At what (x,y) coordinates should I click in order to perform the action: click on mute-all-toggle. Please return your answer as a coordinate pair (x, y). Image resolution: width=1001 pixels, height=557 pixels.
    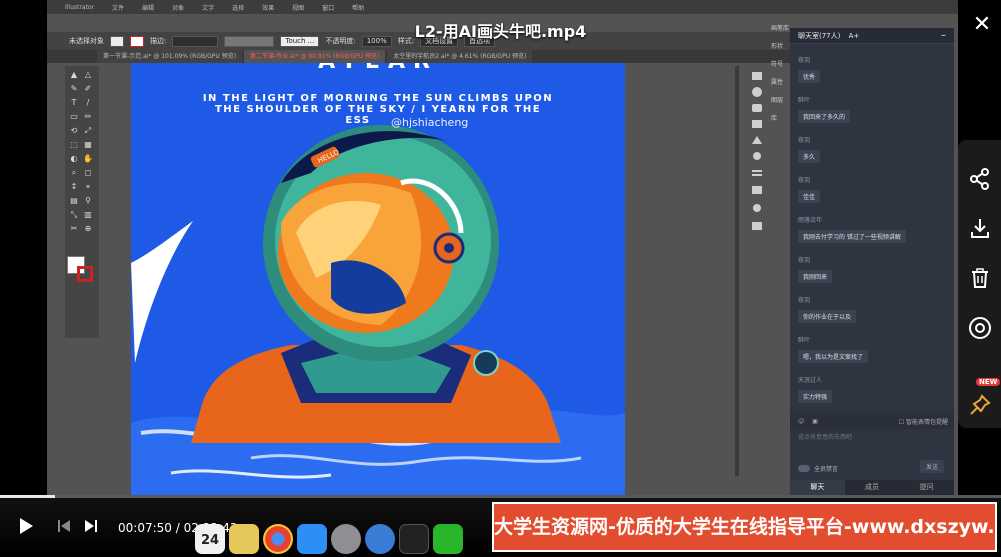
    Looking at the image, I should click on (804, 468).